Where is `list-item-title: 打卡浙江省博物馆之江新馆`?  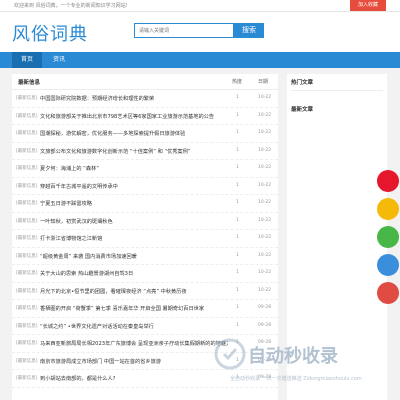
list-item-title: 打卡浙江省博物馆之江新馆 is located at coordinates (71, 238).